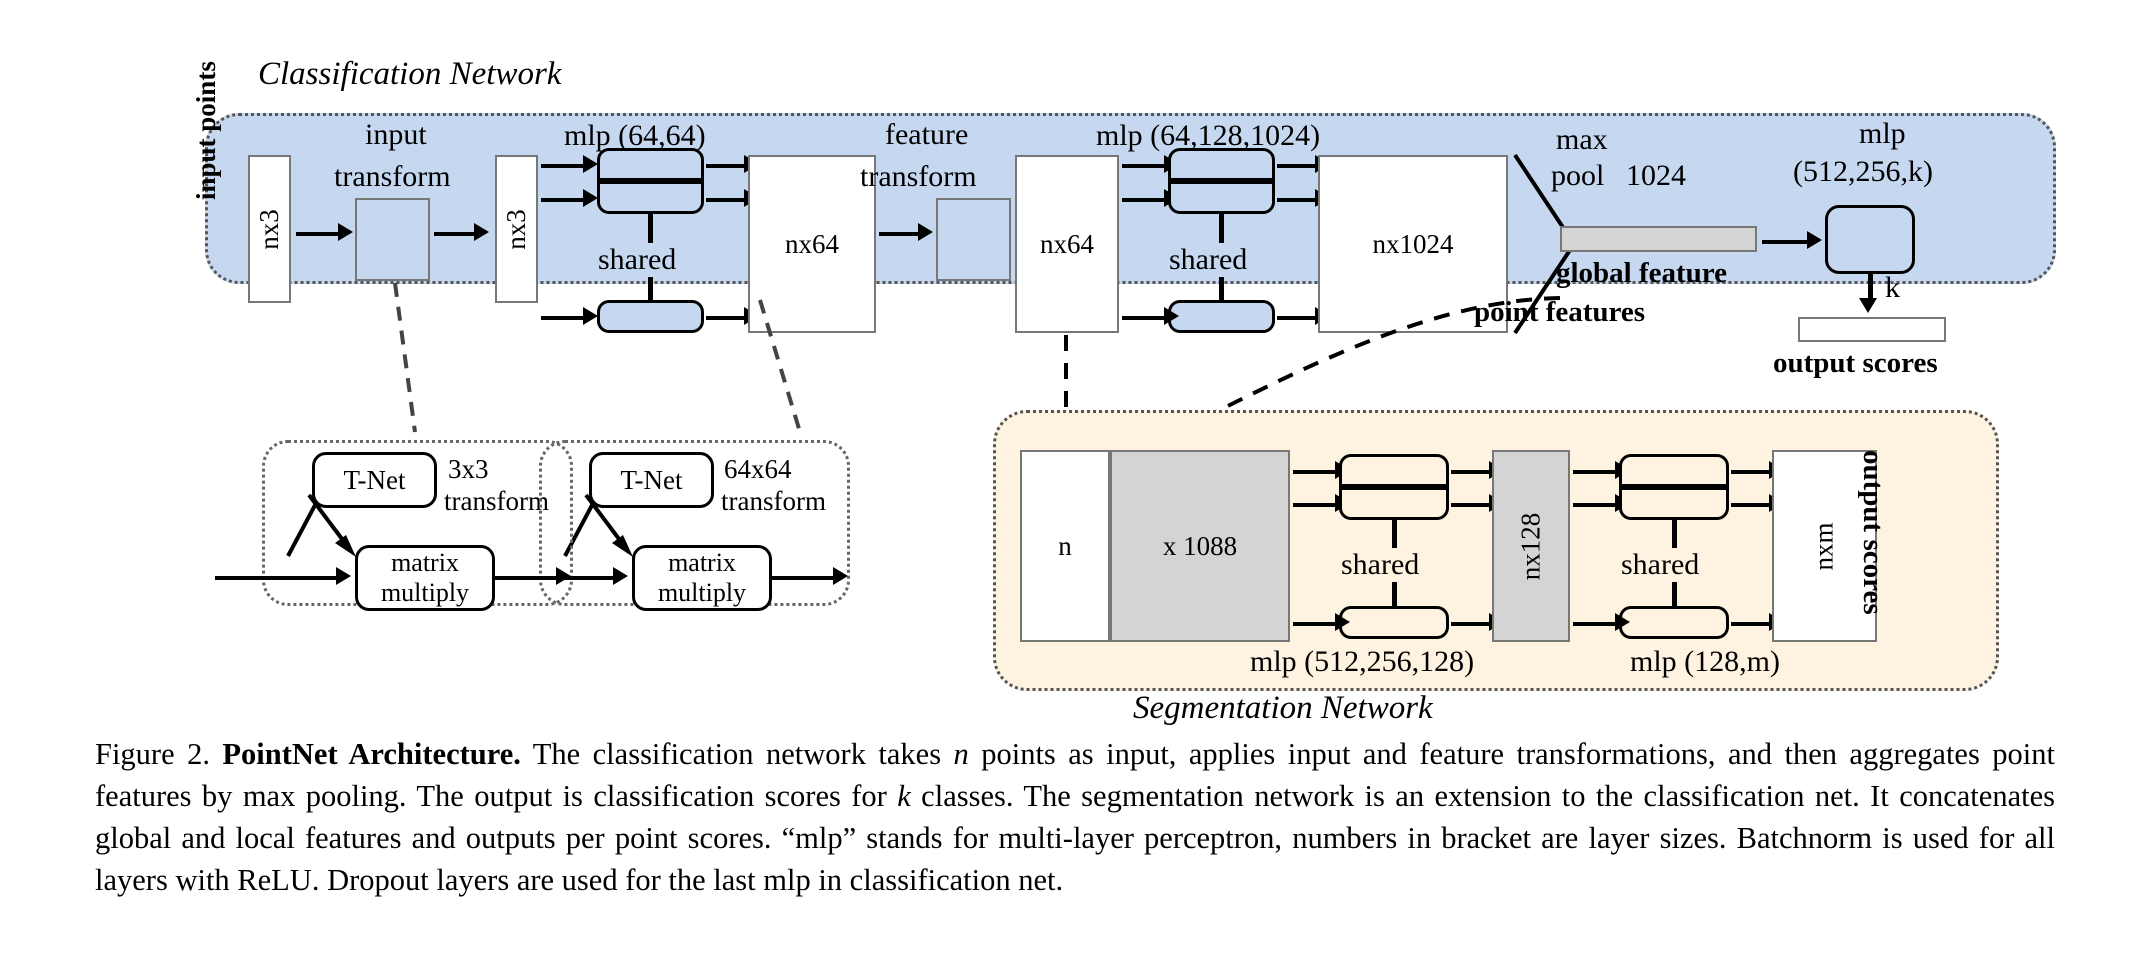 The width and height of the screenshot is (2147, 956). Describe the element at coordinates (1674, 503) in the screenshot. I see `mlp5-bar-bottom` at that location.